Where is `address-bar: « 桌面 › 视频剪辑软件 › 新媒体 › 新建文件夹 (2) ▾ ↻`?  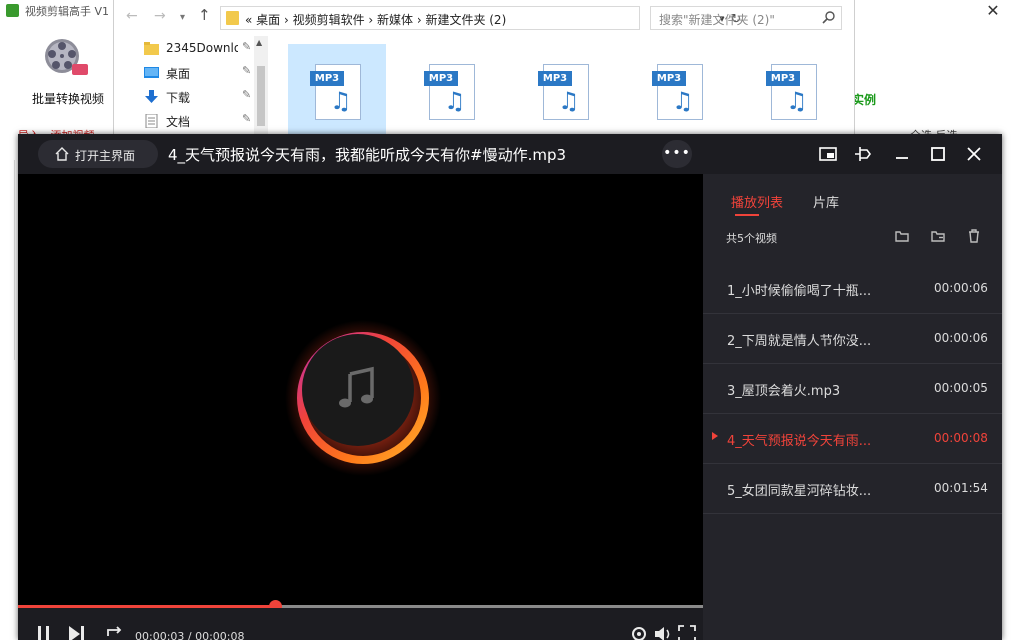 address-bar: « 桌面 › 视频剪辑软件 › 新媒体 › 新建文件夹 (2) ▾ ↻ is located at coordinates (480, 18).